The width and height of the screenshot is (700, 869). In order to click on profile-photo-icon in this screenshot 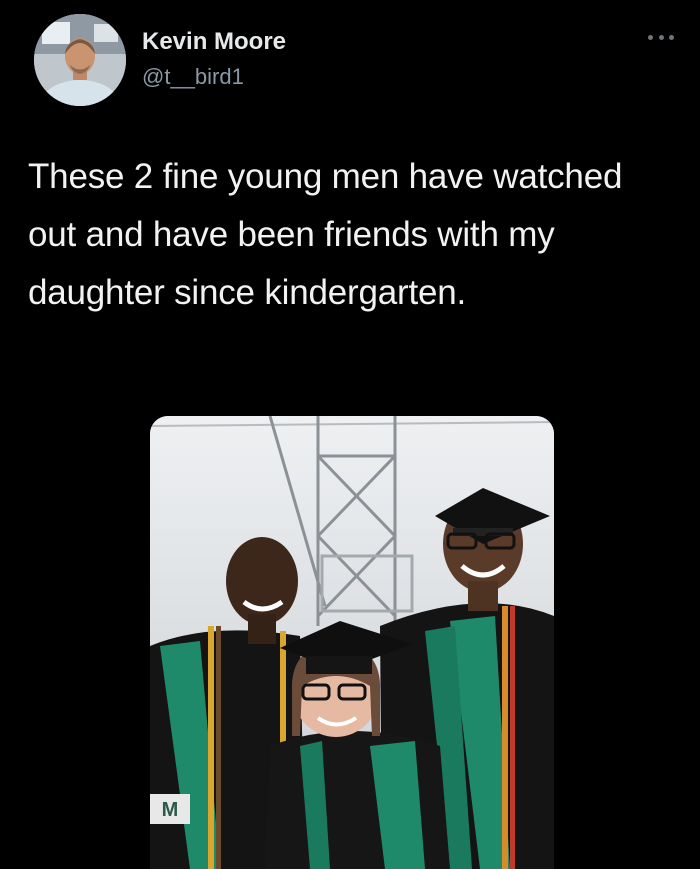, I will do `click(80, 60)`.